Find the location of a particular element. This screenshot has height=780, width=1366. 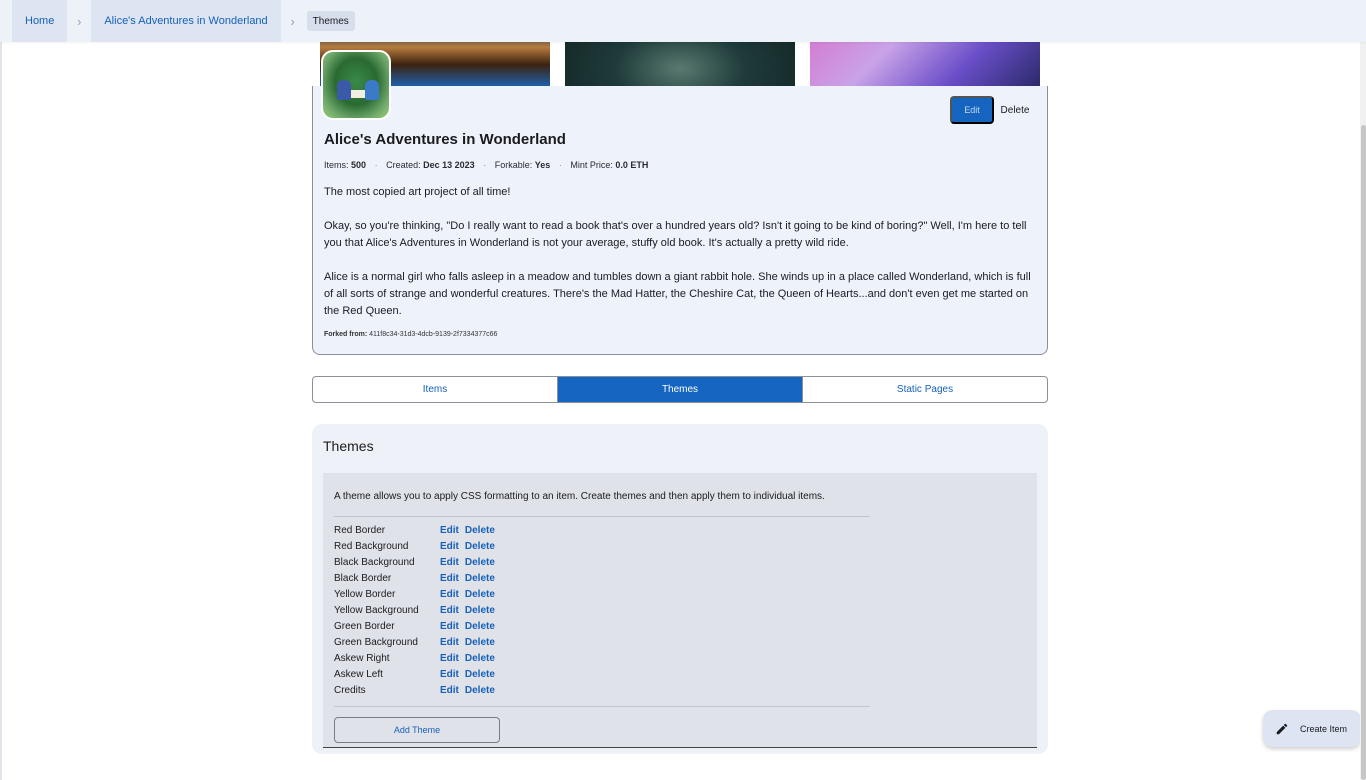

tab-static-pages: Static Pages is located at coordinates (925, 389).